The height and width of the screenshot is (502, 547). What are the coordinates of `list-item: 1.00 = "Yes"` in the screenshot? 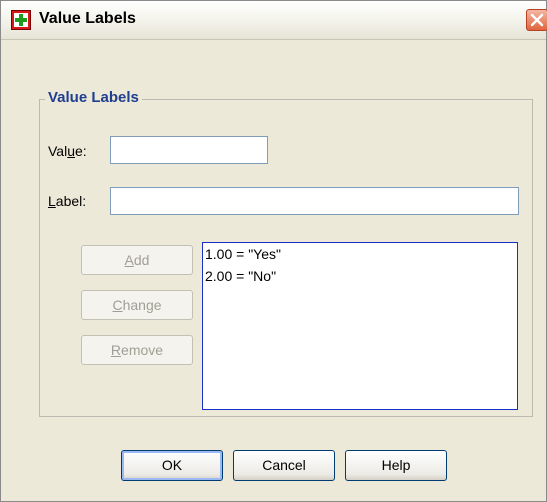 It's located at (360, 254).